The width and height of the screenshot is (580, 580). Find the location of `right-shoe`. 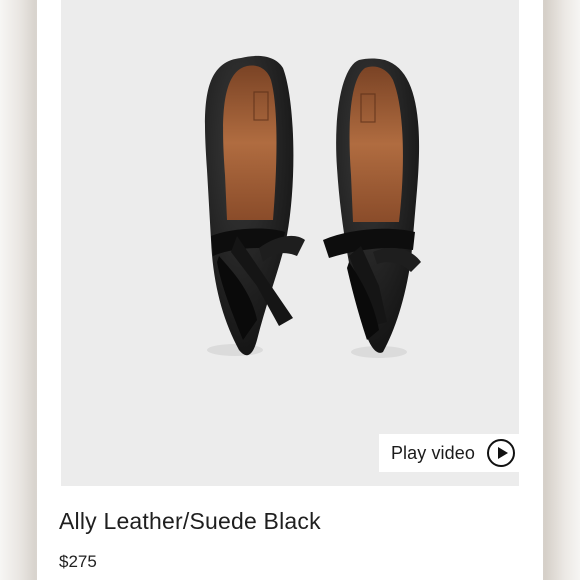

right-shoe is located at coordinates (372, 208).